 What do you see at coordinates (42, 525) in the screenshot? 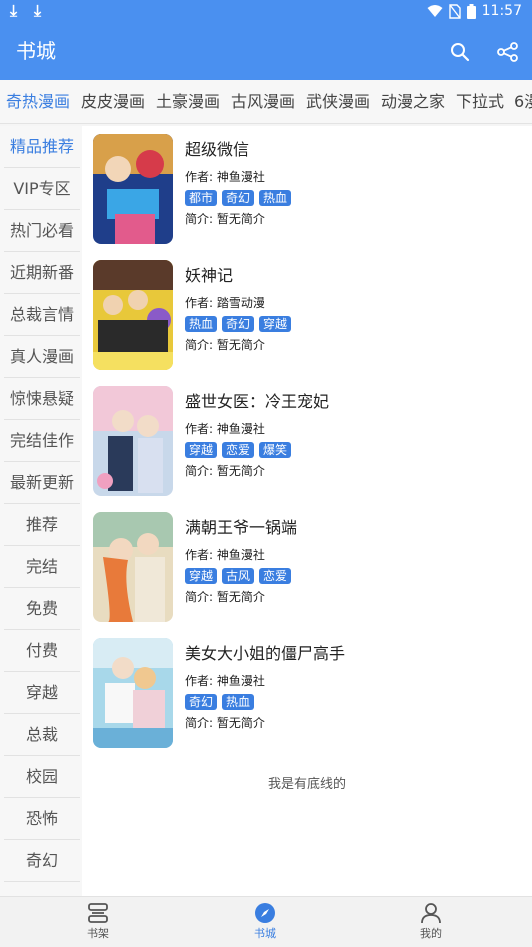
I see `sidebar-item-tuijian: 推荐` at bounding box center [42, 525].